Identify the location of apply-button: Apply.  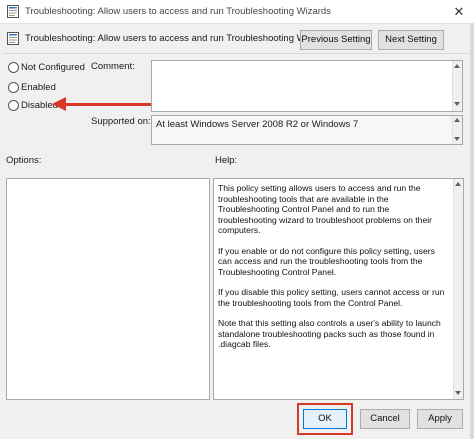
(440, 419).